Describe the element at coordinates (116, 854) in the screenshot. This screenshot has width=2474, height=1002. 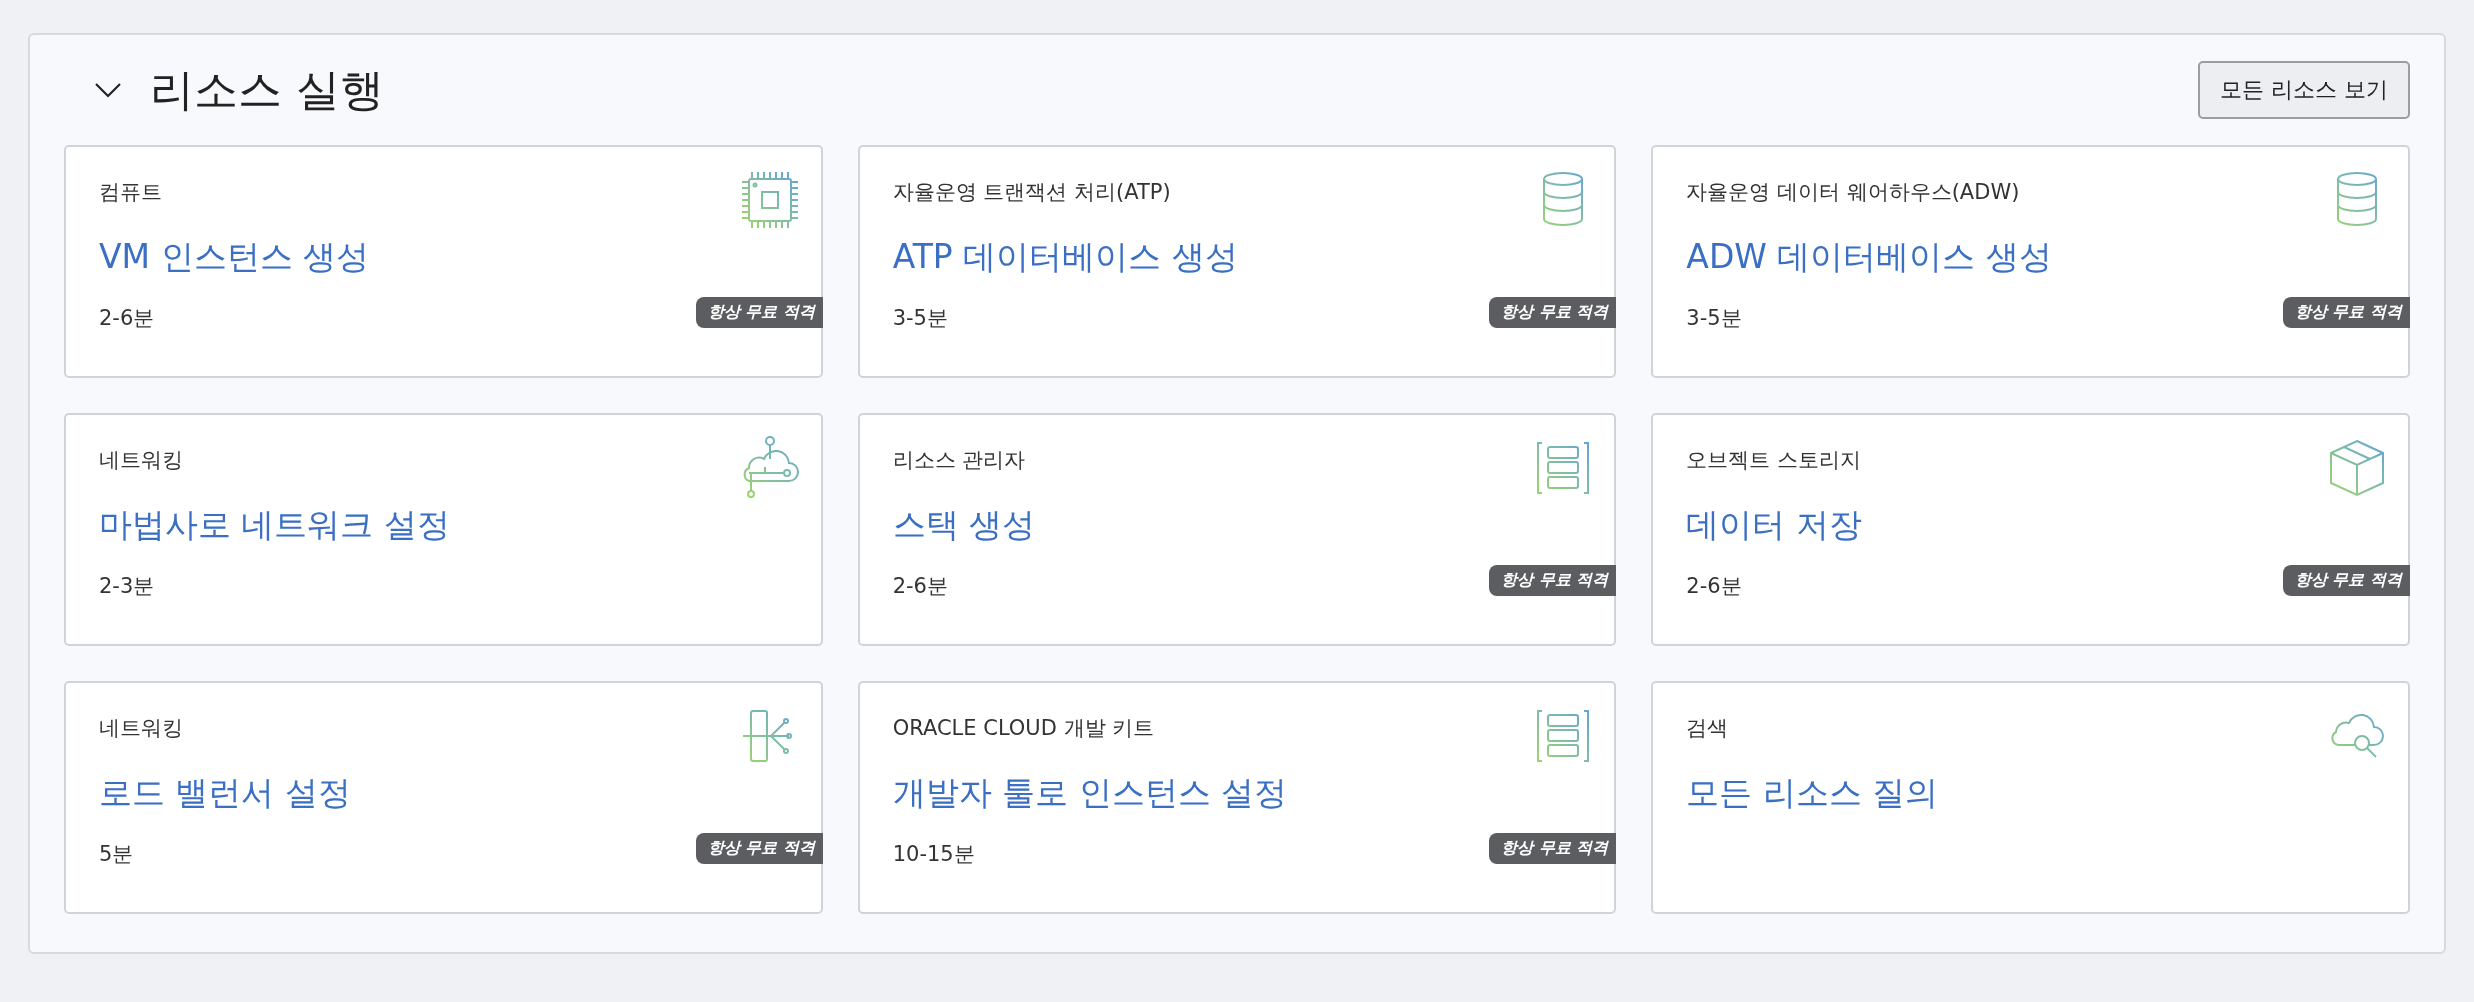
I see `card-duration: 5분` at that location.